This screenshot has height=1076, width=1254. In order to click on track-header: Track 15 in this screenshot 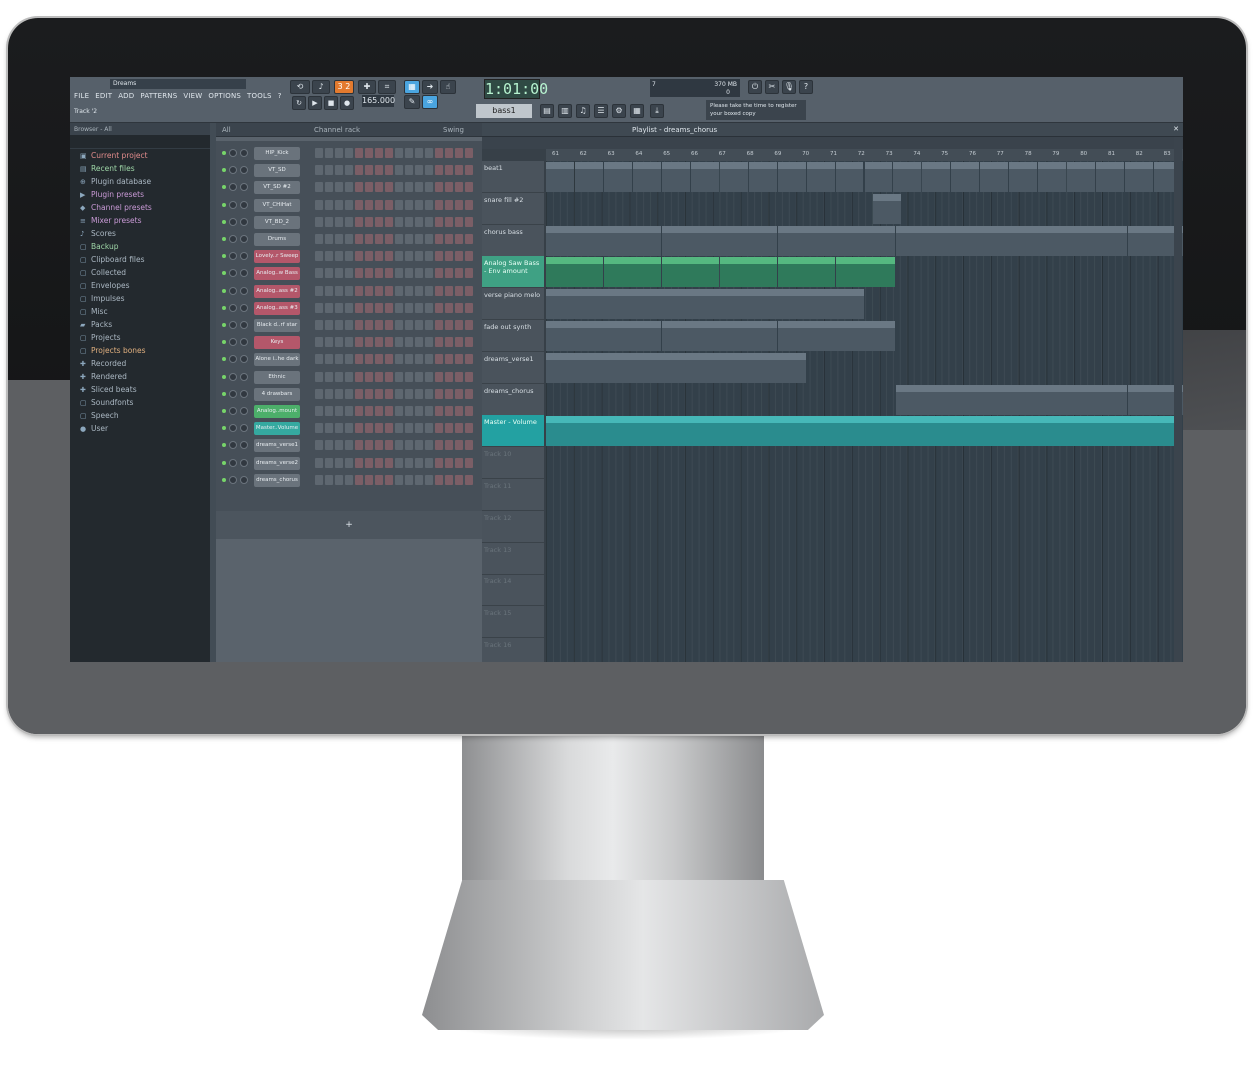, I will do `click(513, 622)`.